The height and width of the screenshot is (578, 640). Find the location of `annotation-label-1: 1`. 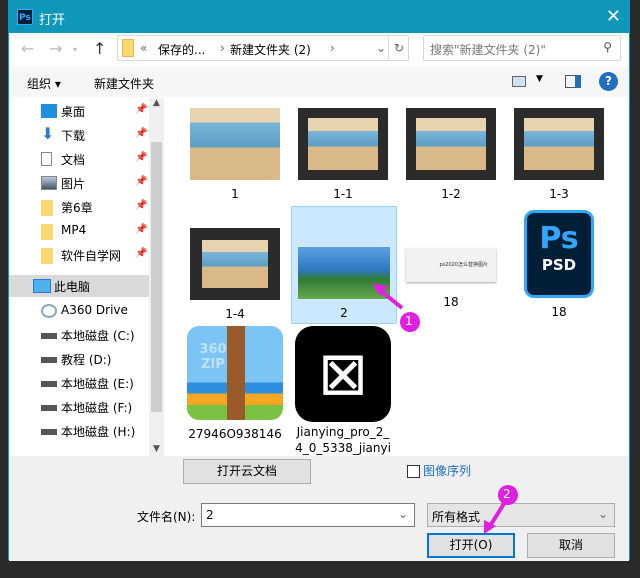

annotation-label-1: 1 is located at coordinates (409, 321).